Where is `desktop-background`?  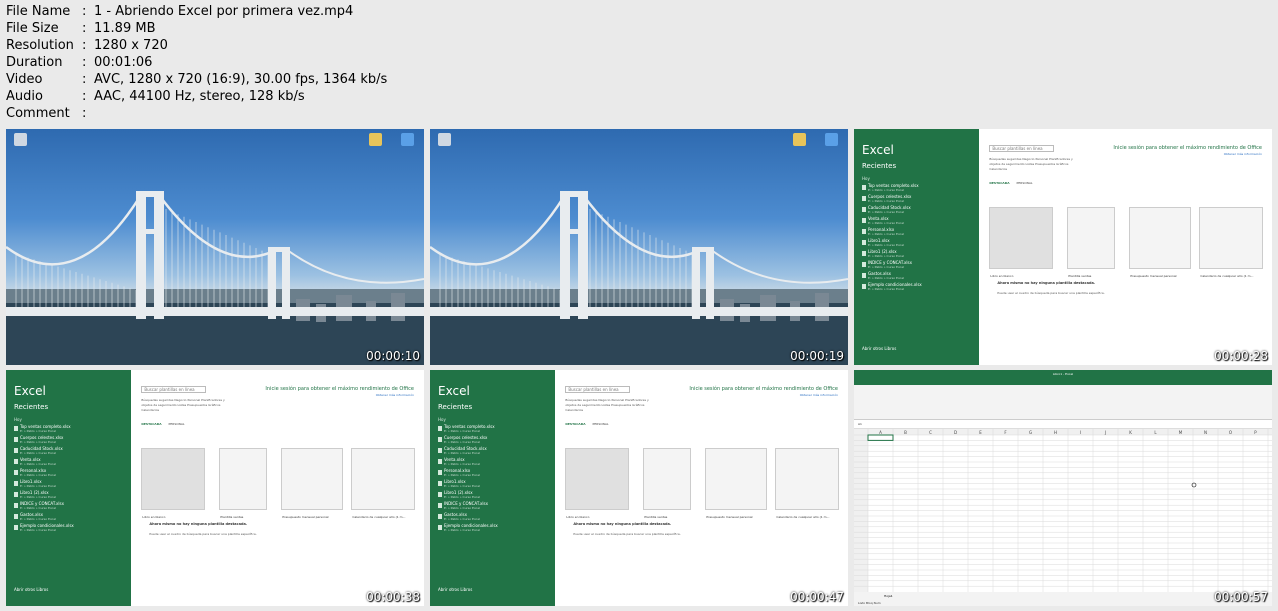 desktop-background is located at coordinates (639, 247).